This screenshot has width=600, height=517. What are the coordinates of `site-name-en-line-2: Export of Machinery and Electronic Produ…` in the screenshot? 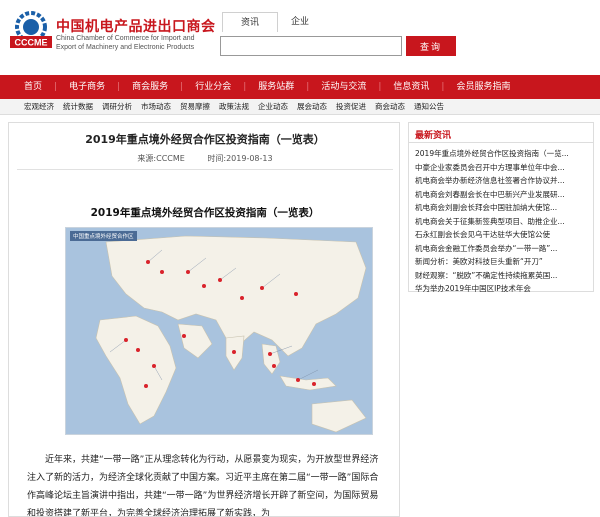 It's located at (125, 47).